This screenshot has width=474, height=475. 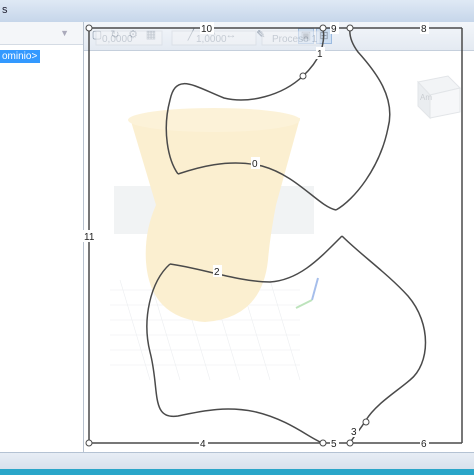 What do you see at coordinates (334, 444) in the screenshot?
I see `label-edge-5: 5` at bounding box center [334, 444].